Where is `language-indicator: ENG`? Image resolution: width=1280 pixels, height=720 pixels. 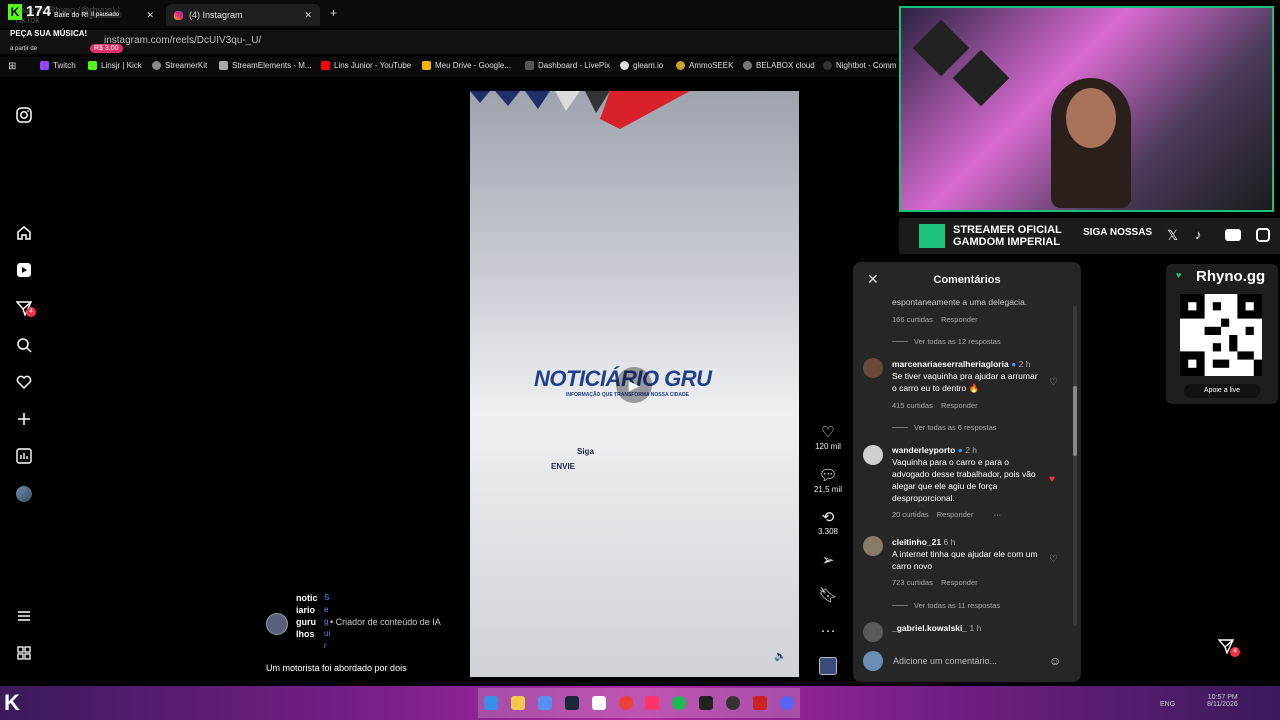
language-indicator: ENG is located at coordinates (1167, 704).